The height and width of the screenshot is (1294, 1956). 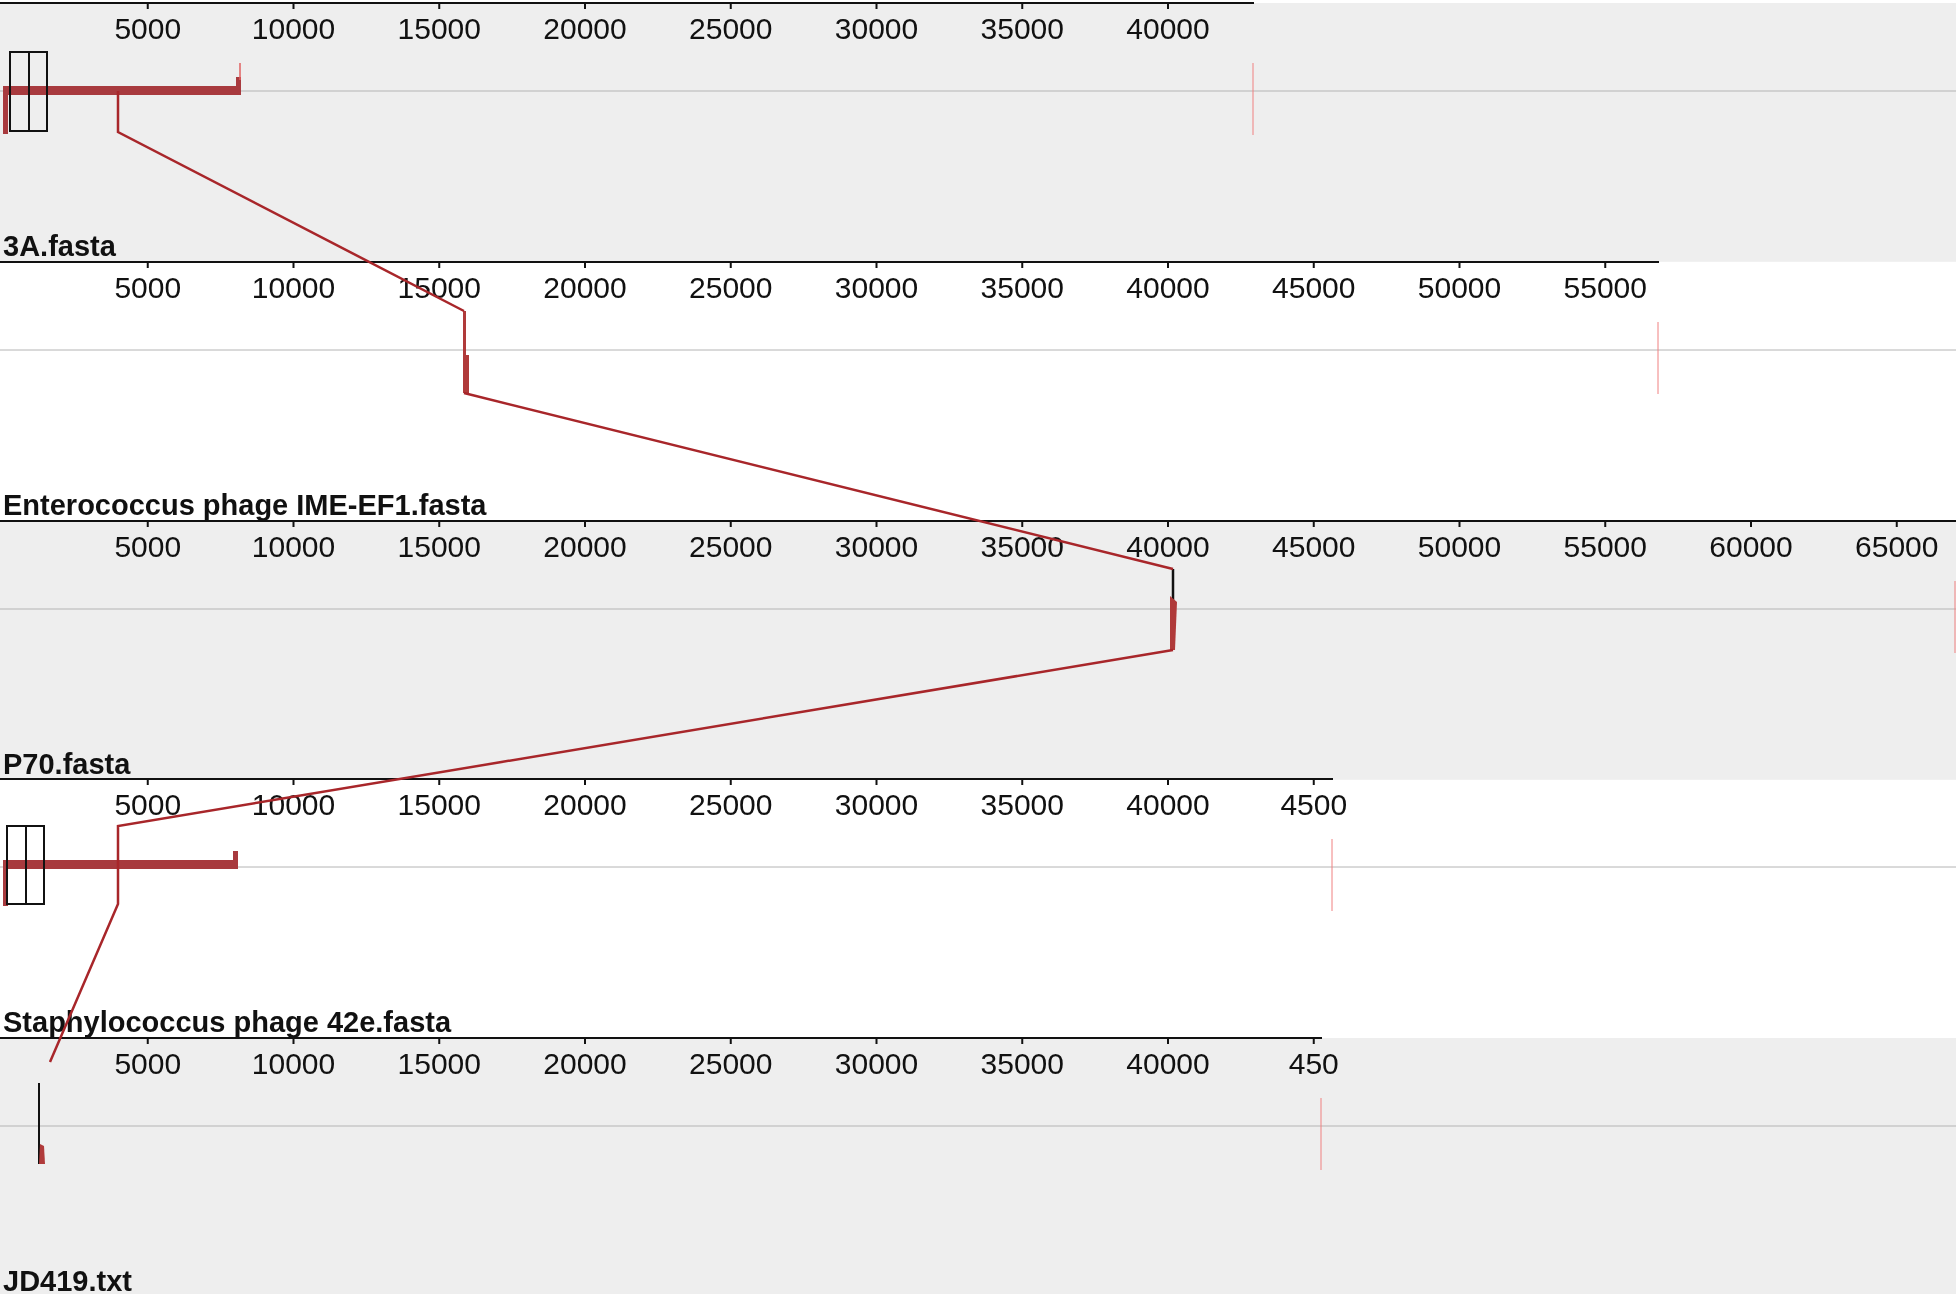 I want to click on tick-label: 60000, so click(x=1751, y=546).